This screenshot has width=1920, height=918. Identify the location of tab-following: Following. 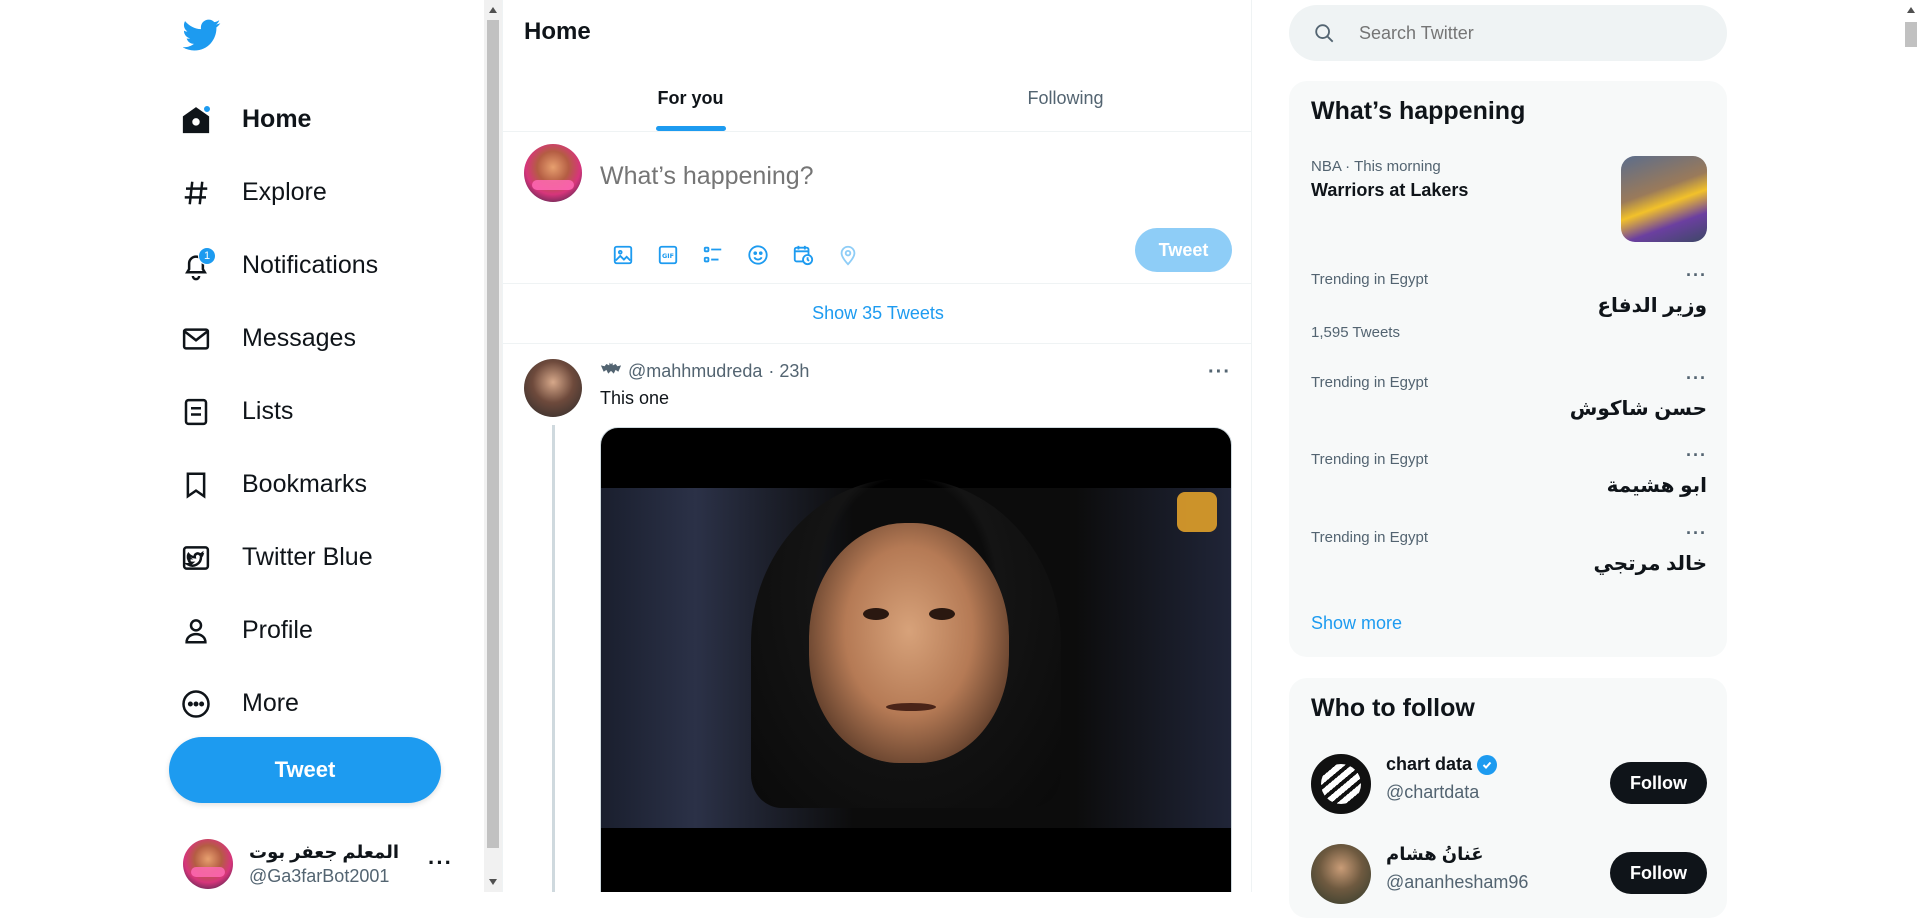
(1064, 98).